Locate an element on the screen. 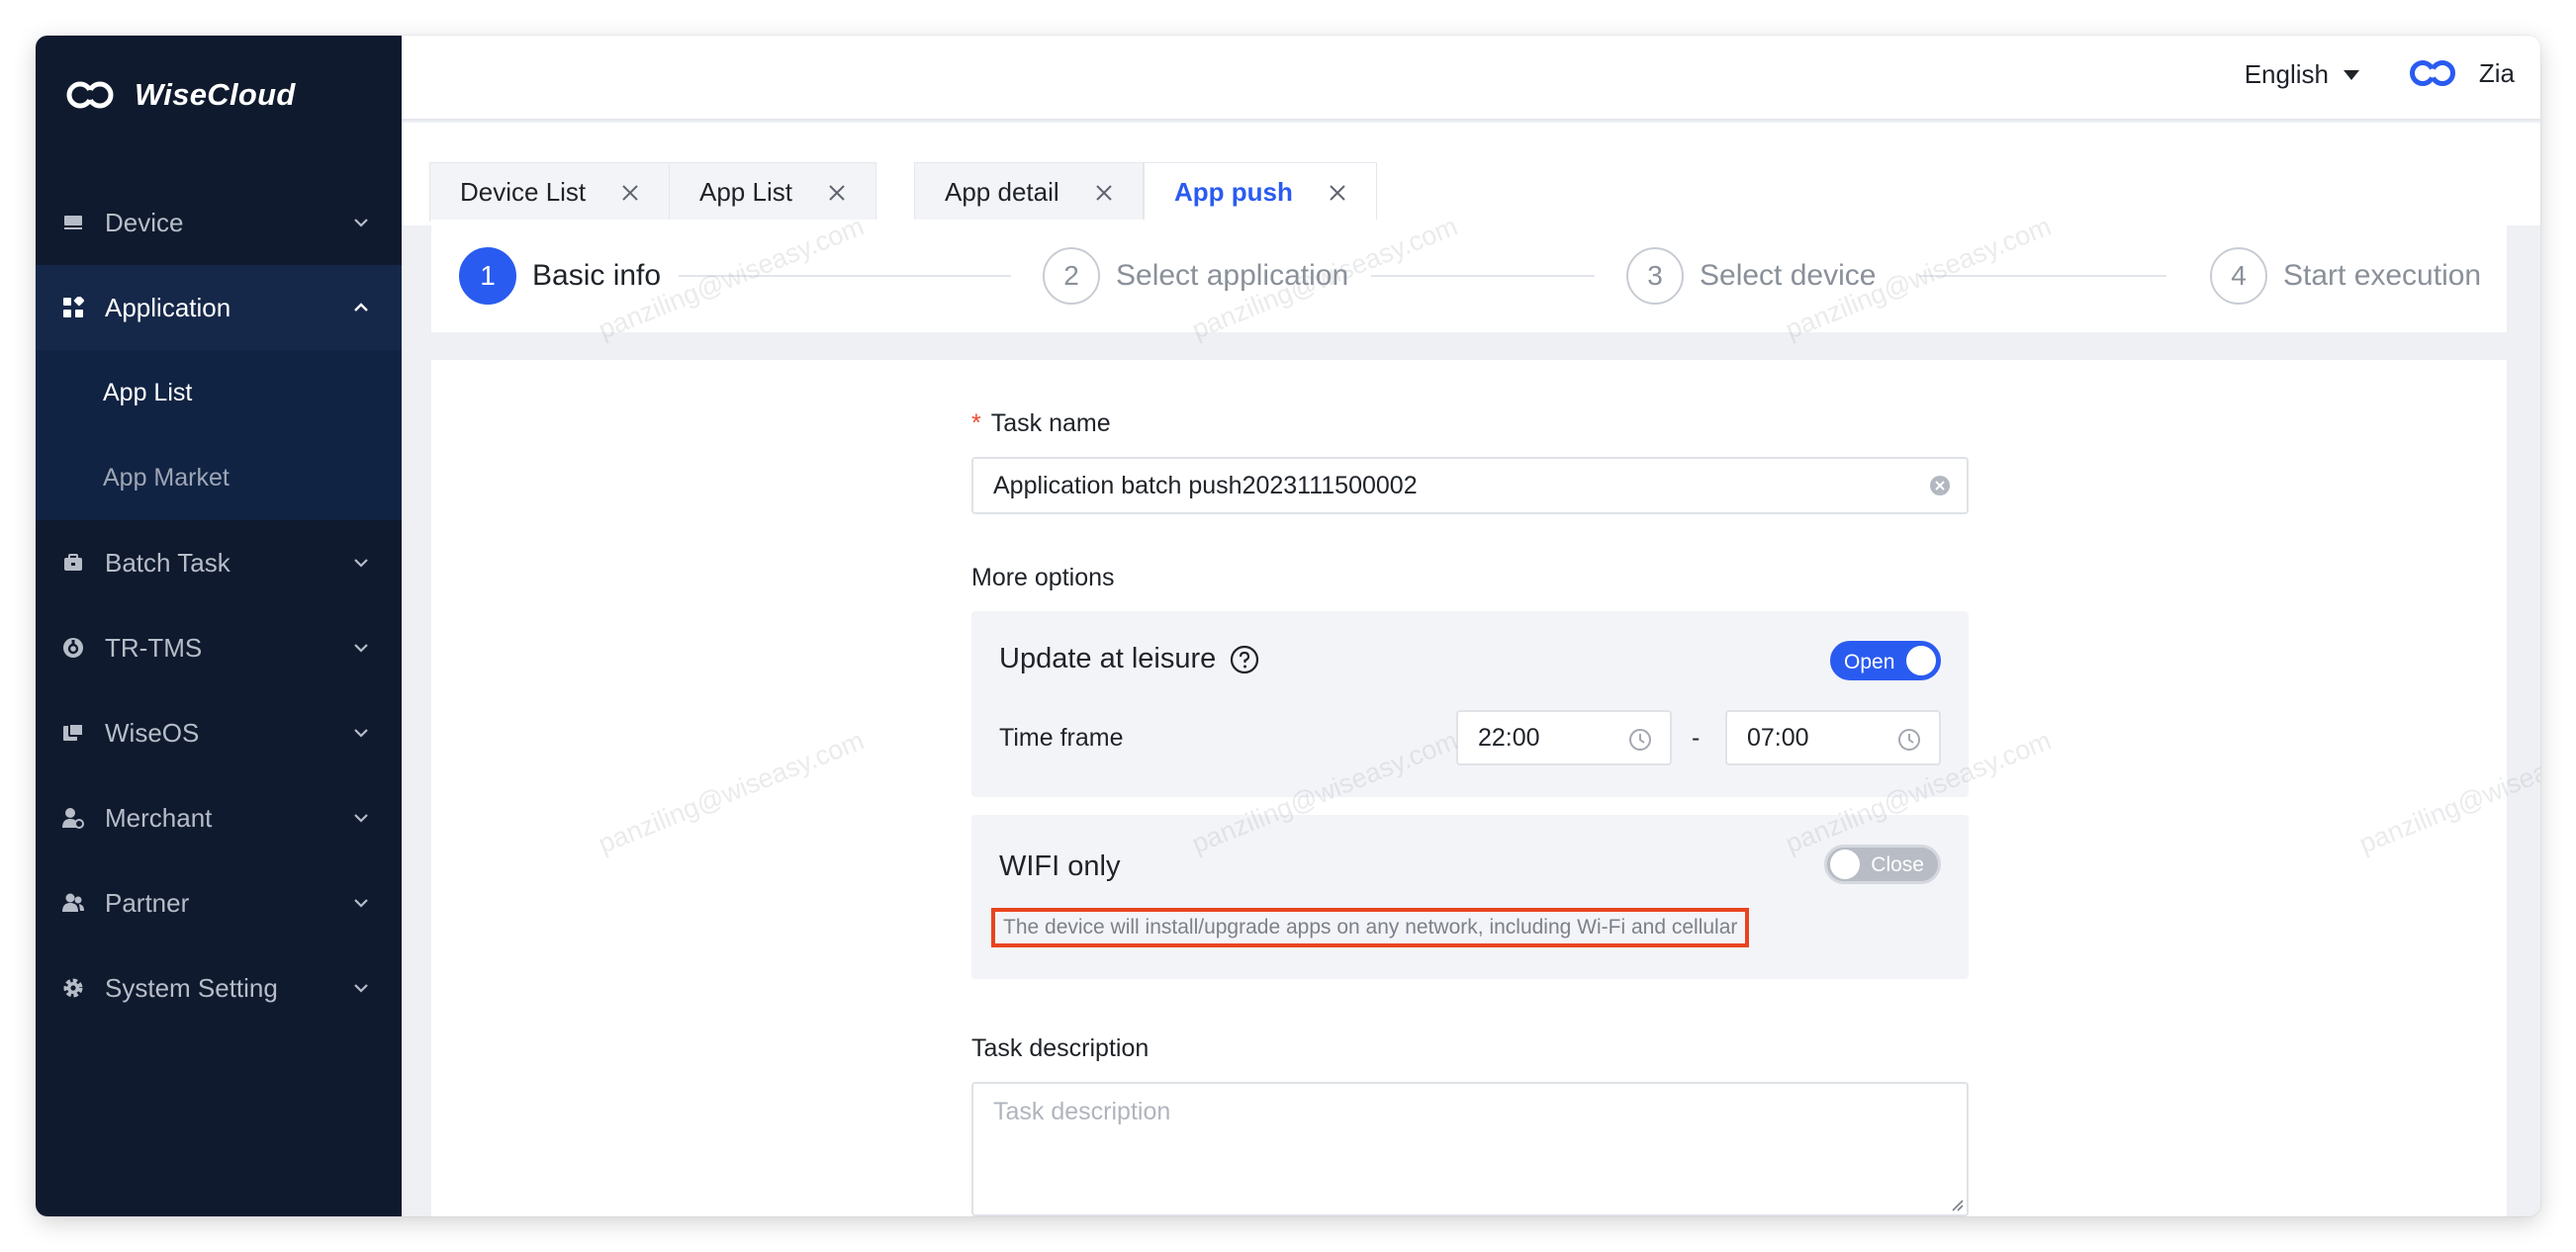 This screenshot has height=1252, width=2576. step-select-device: 3 Select device is located at coordinates (1759, 276).